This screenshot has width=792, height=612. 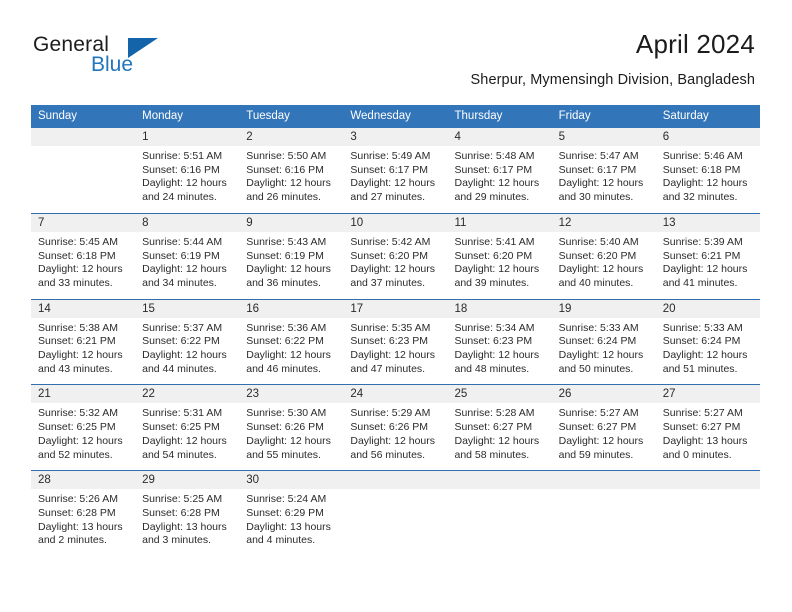 I want to click on sunrise-text: Sunrise: 5:43 AM, so click(x=286, y=241).